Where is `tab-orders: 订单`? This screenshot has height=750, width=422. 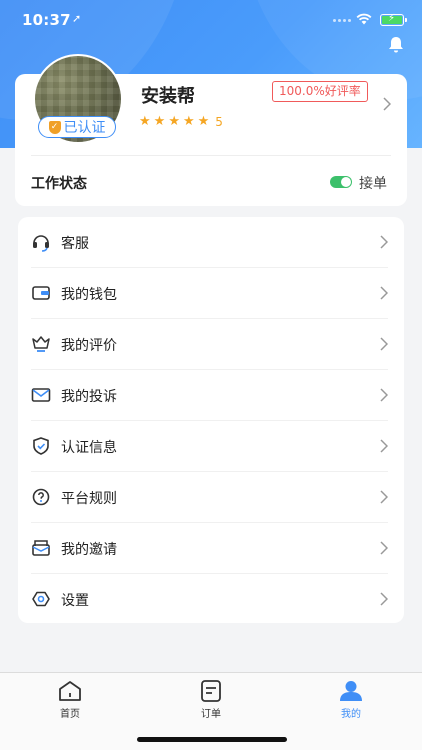
tab-orders: 订单 is located at coordinates (211, 699).